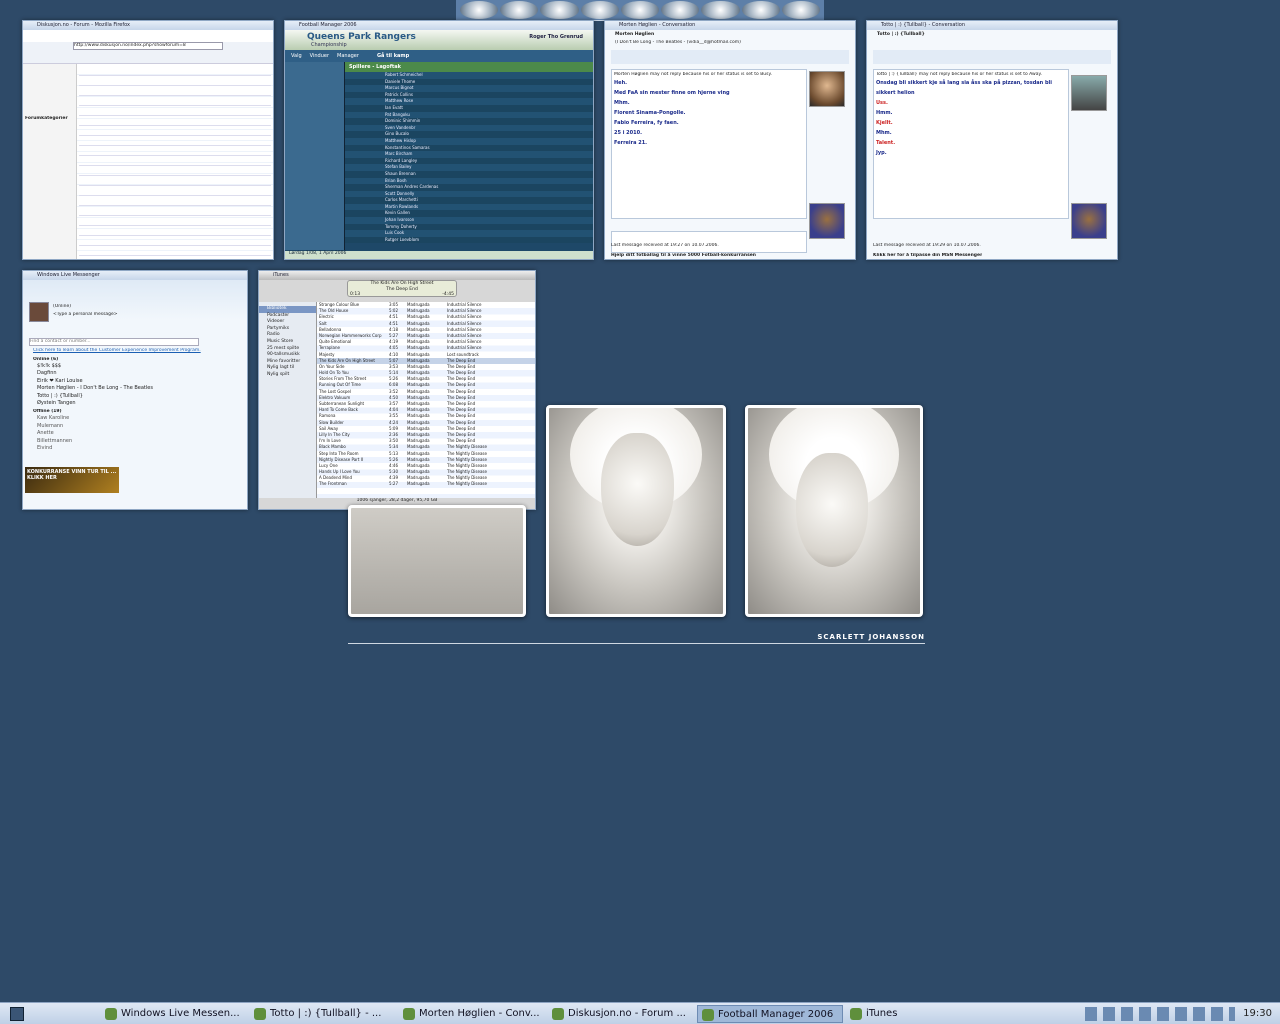 Image resolution: width=1280 pixels, height=1024 pixels. What do you see at coordinates (834, 511) in the screenshot?
I see `photo-right` at bounding box center [834, 511].